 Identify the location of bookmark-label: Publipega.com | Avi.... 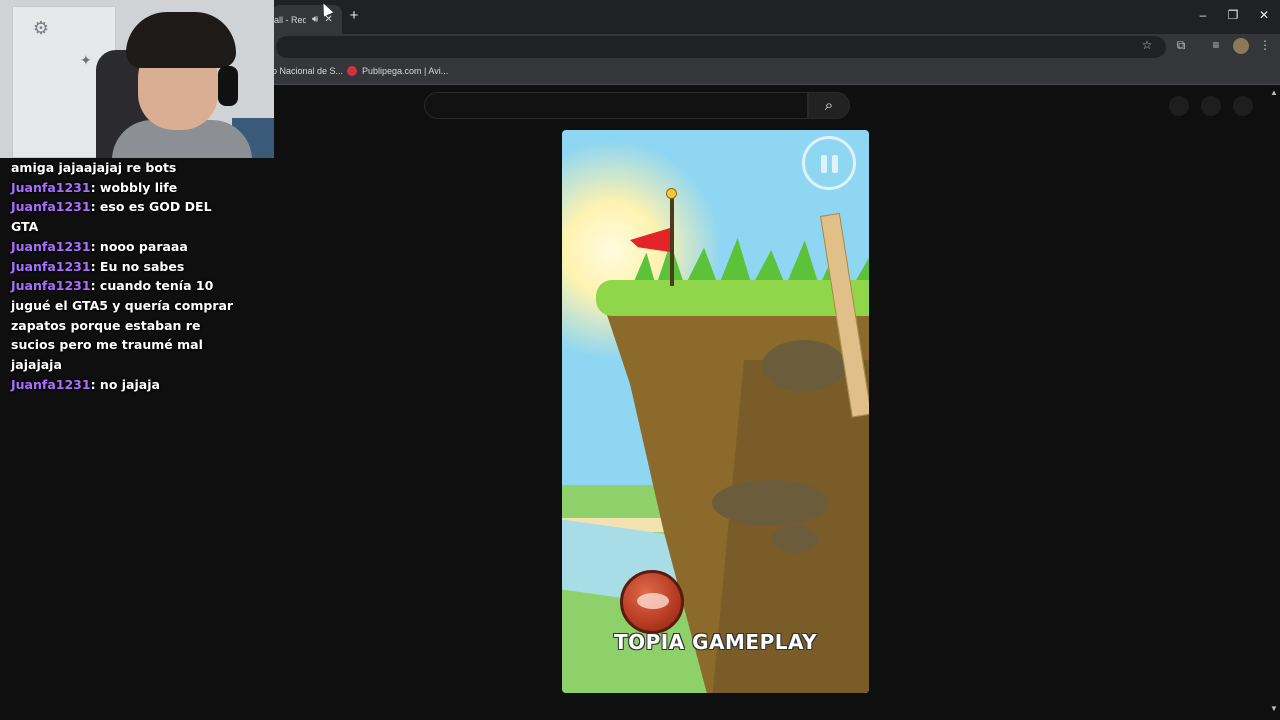
(405, 71).